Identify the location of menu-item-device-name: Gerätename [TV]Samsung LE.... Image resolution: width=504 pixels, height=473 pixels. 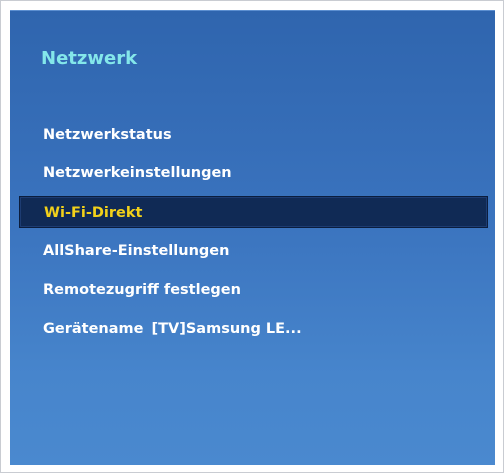
(252, 329).